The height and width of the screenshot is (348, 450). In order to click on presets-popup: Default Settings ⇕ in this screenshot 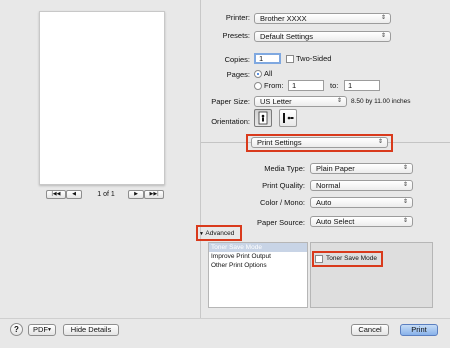, I will do `click(322, 36)`.